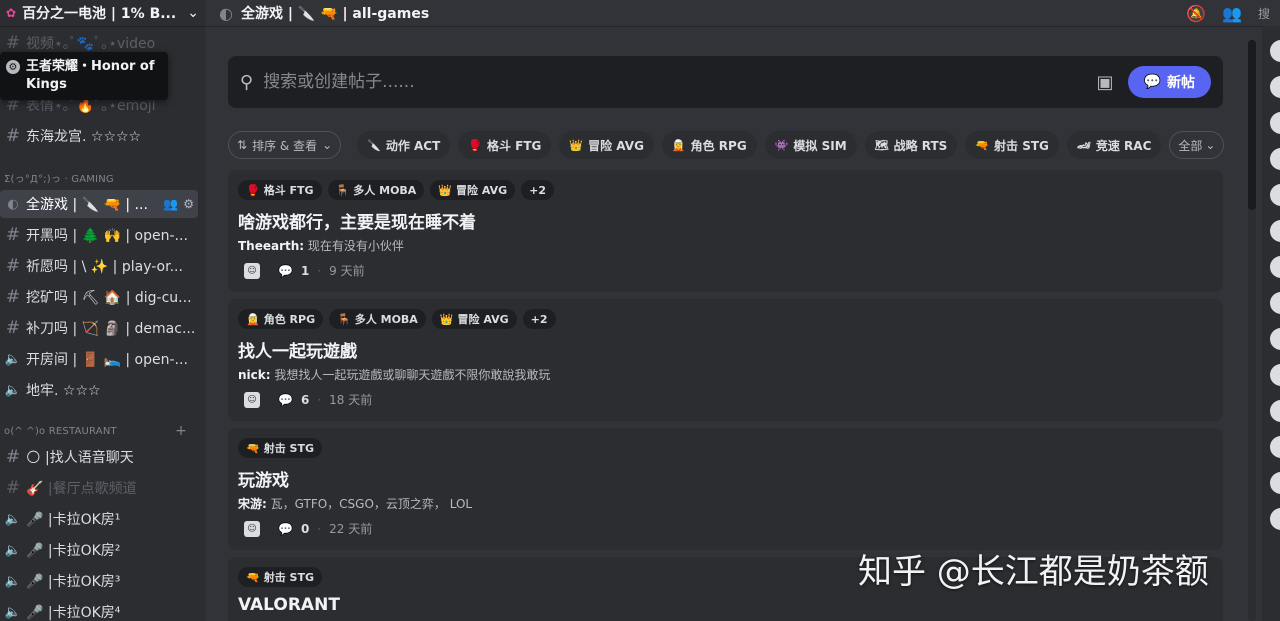 Image resolution: width=1280 pixels, height=621 pixels. I want to click on channel-item-all-games: ◐ 全游戏 | 🔪 🔫 | ... 👥 ⚙, so click(99, 204).